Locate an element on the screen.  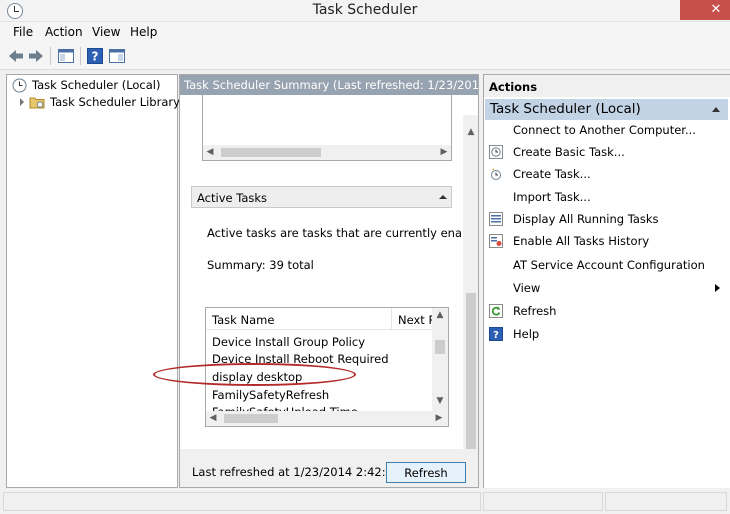
status-bar is located at coordinates (365, 501).